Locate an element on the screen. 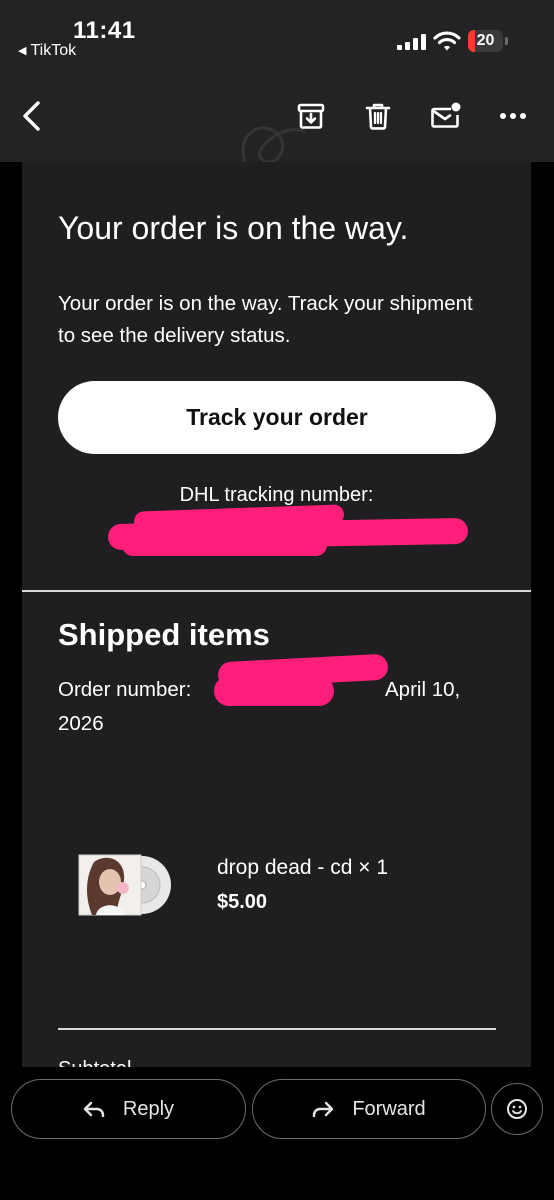 This screenshot has width=554, height=1200. forward-label: Forward is located at coordinates (389, 1108).